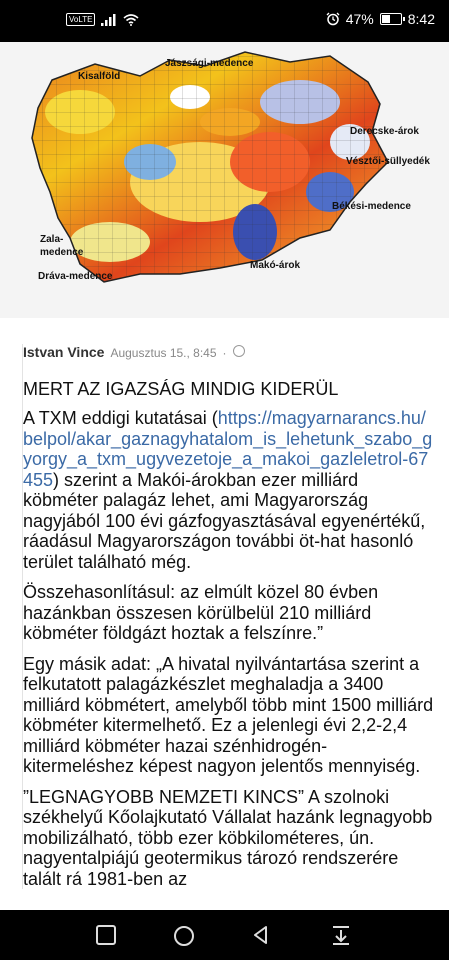  Describe the element at coordinates (108, 19) in the screenshot. I see `signal-icon` at that location.